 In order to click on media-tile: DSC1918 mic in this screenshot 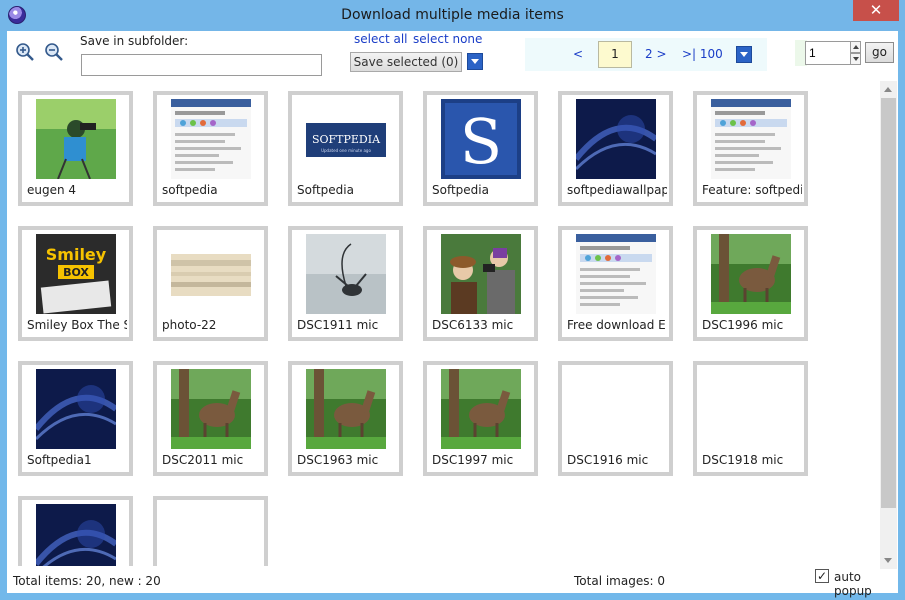, I will do `click(750, 418)`.